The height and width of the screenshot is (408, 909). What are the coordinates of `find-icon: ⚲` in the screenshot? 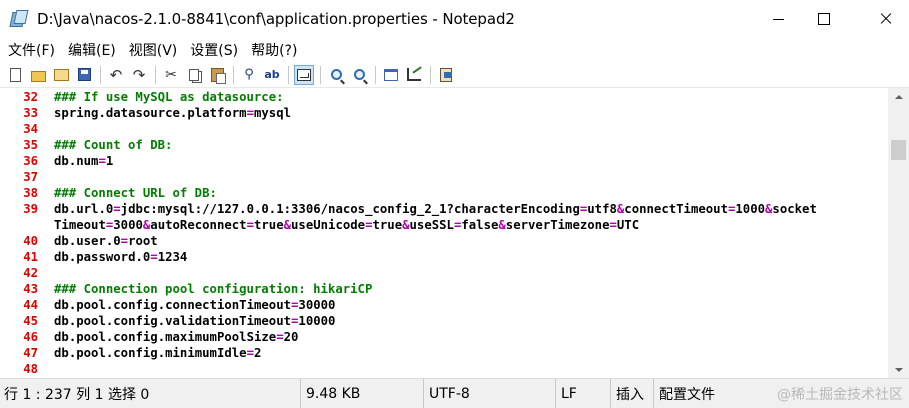 It's located at (249, 74).